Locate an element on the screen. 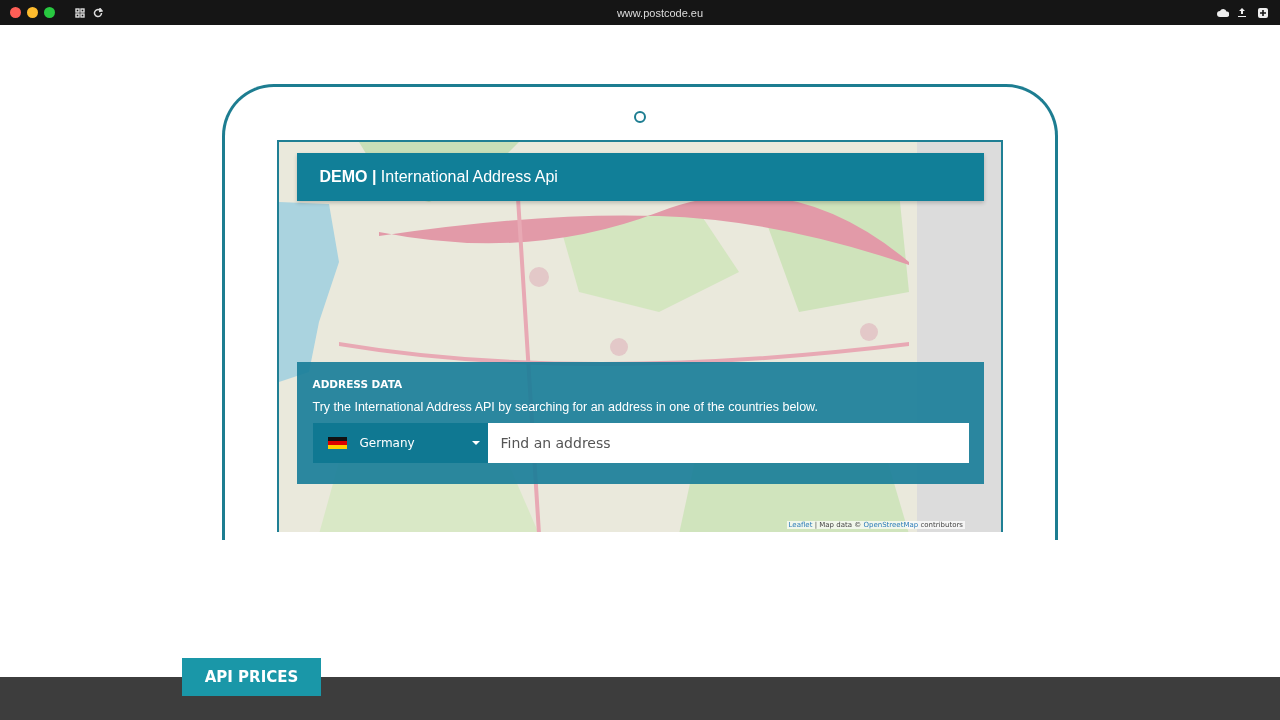 This screenshot has height=720, width=1280. close-icon is located at coordinates (15, 12).